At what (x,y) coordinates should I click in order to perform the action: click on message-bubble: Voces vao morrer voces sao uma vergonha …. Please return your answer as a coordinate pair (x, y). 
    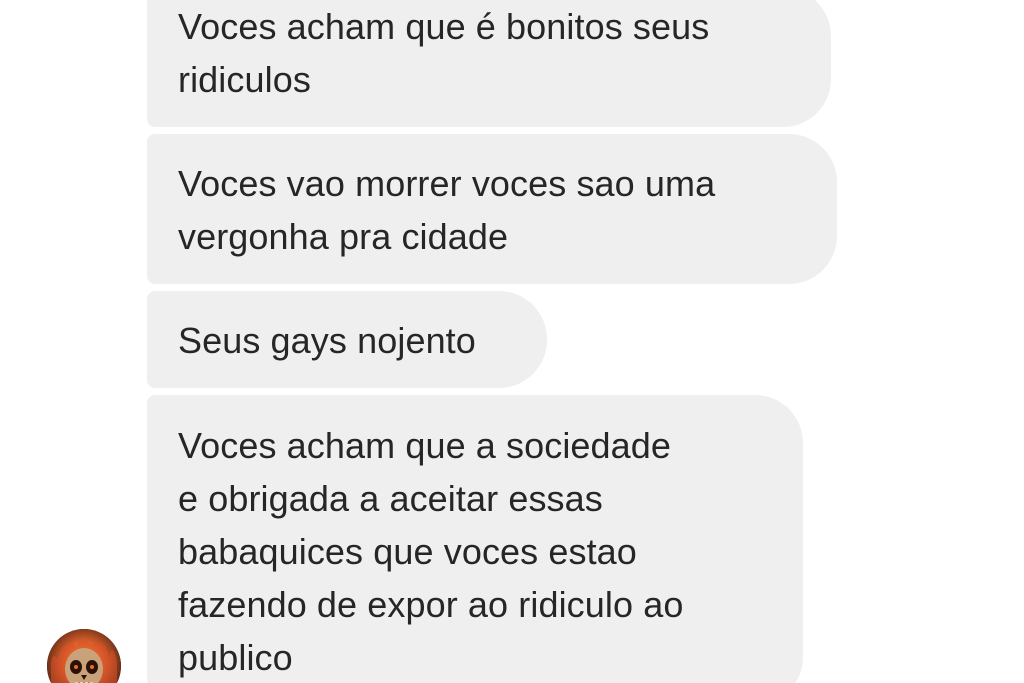
    Looking at the image, I should click on (492, 209).